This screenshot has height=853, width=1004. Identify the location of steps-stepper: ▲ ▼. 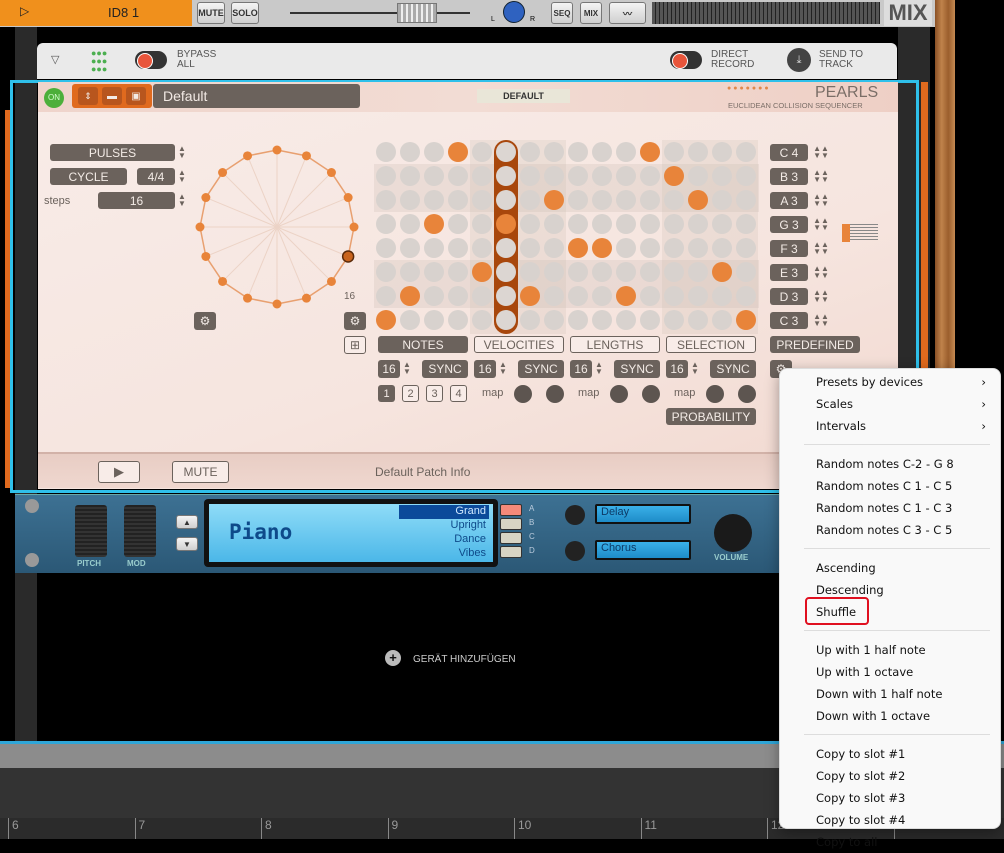
(182, 200).